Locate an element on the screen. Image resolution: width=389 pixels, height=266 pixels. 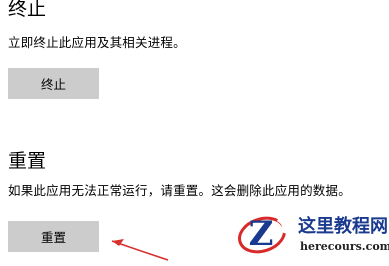
reset-title: 重置 is located at coordinates (27, 161).